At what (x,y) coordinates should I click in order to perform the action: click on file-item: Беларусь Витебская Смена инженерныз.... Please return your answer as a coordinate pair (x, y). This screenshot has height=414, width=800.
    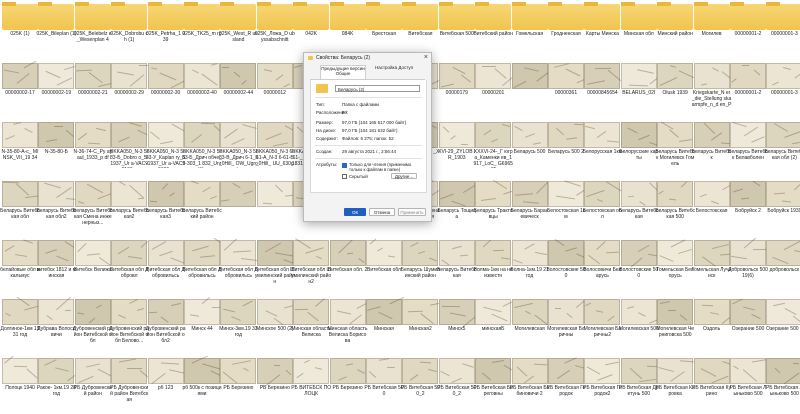
    Looking at the image, I should click on (93, 203).